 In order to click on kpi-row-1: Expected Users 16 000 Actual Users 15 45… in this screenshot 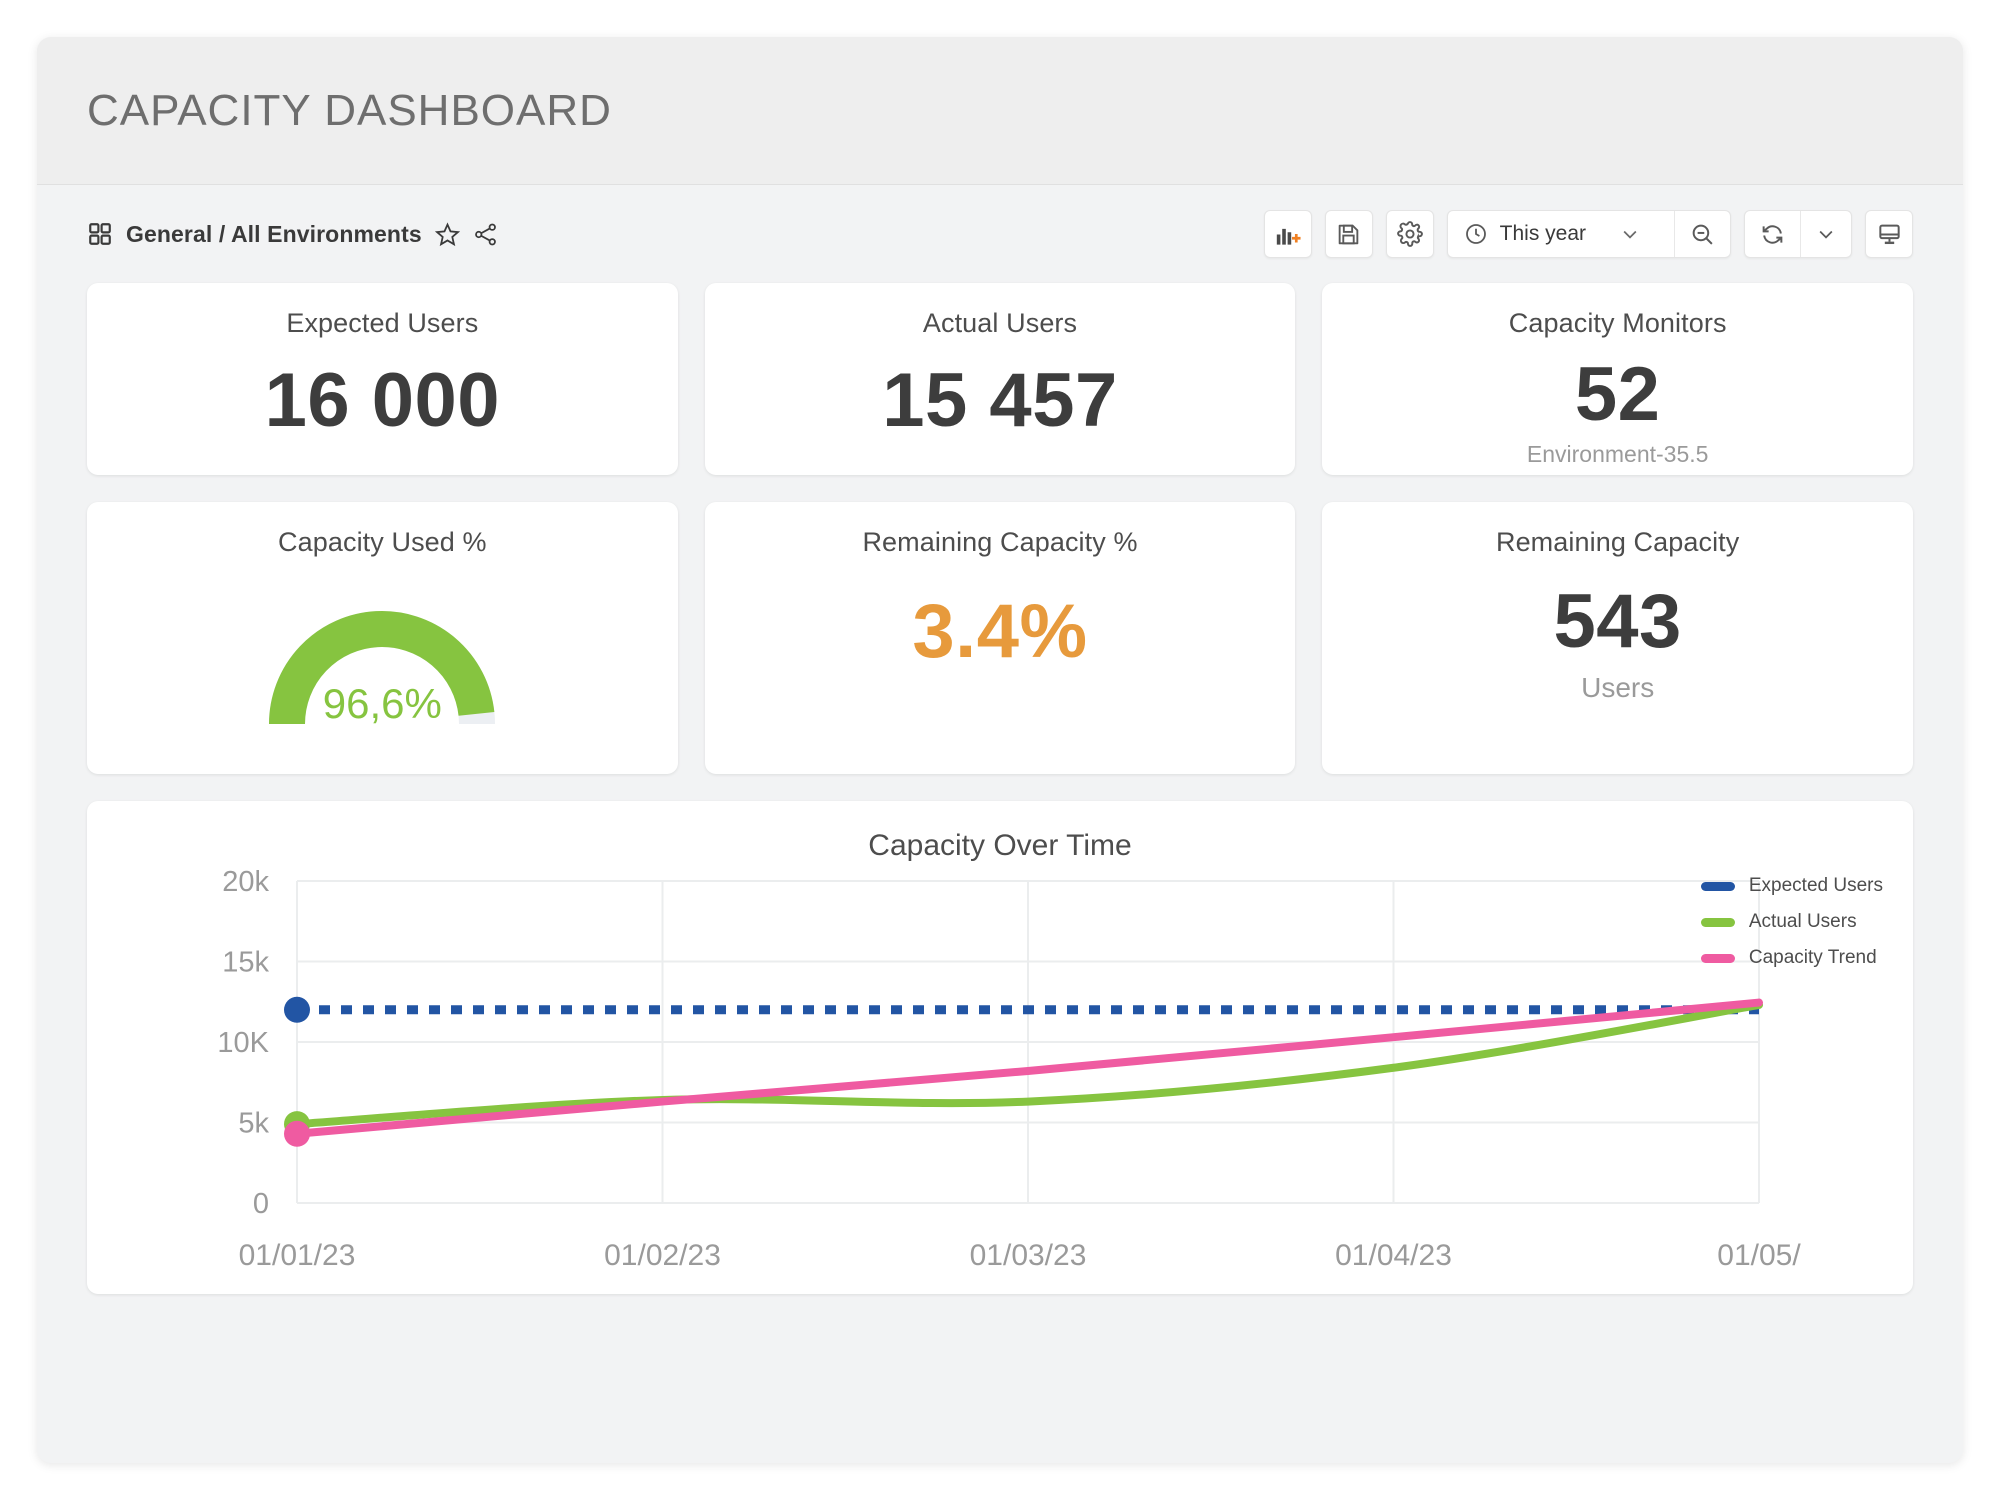, I will do `click(1000, 379)`.